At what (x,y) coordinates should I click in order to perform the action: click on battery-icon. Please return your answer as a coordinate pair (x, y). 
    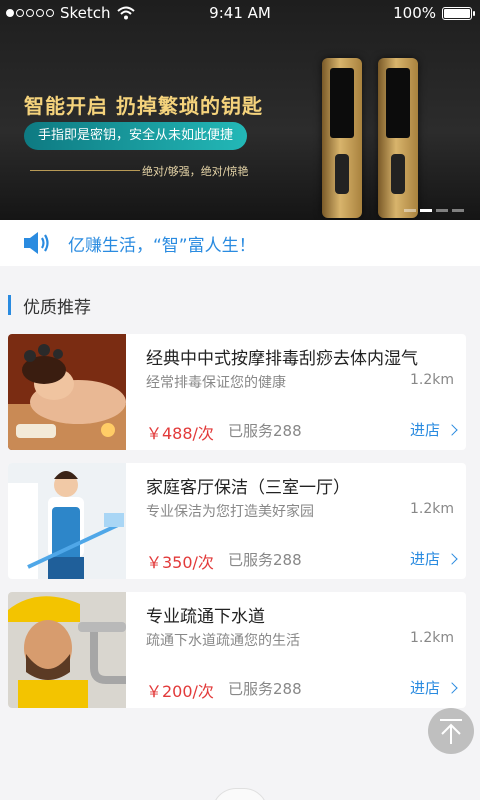
    Looking at the image, I should click on (458, 13).